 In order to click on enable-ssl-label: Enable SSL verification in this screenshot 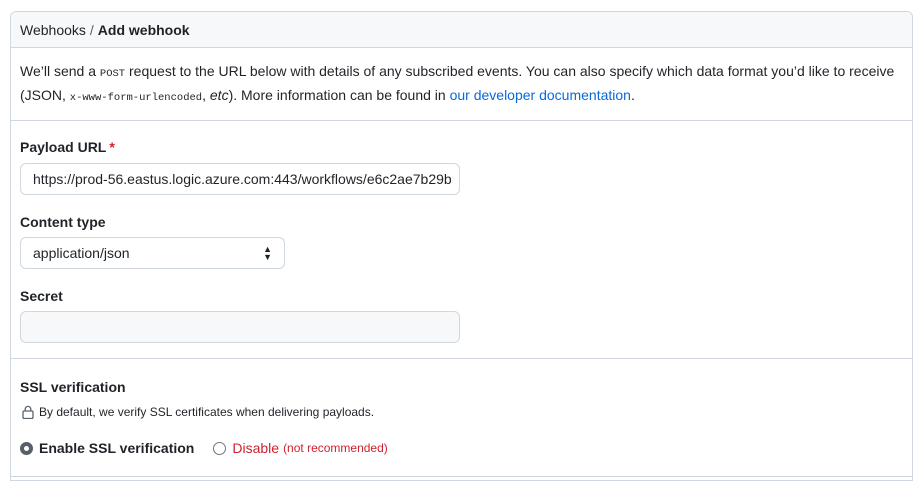, I will do `click(117, 448)`.